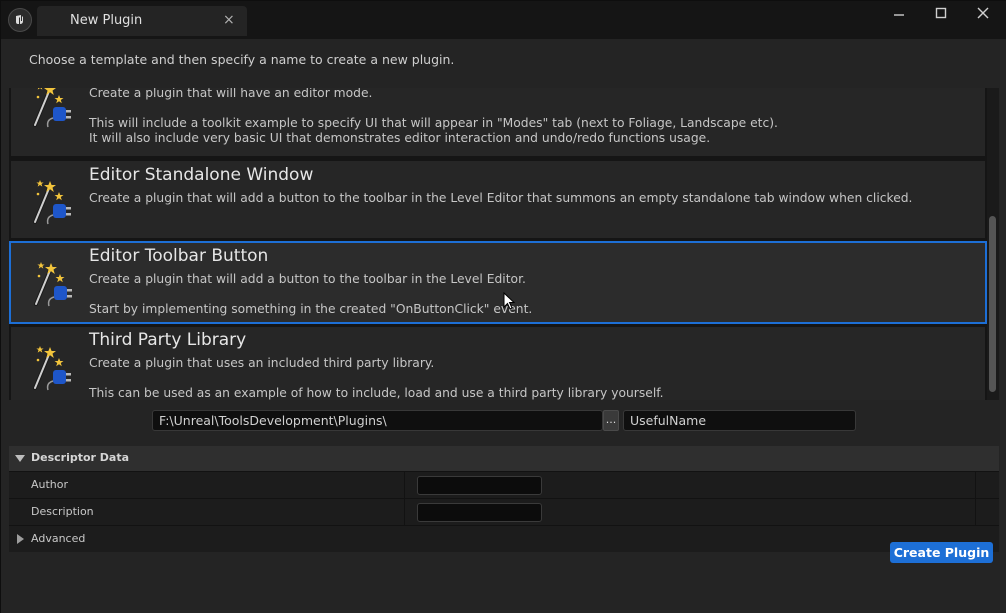 The width and height of the screenshot is (1006, 613). What do you see at coordinates (229, 20) in the screenshot?
I see `close-icon: ×` at bounding box center [229, 20].